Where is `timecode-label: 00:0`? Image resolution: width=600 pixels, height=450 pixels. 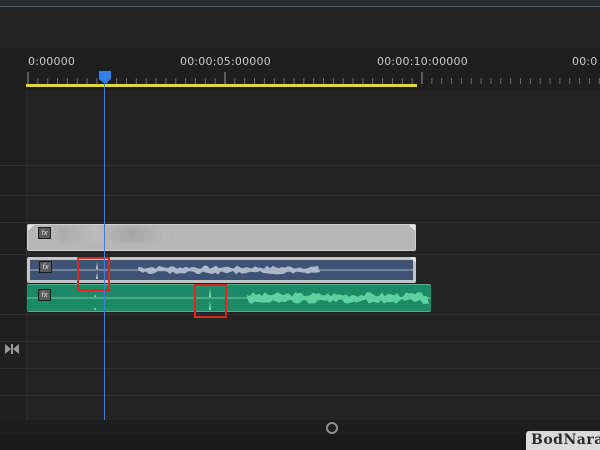 timecode-label: 00:0 is located at coordinates (585, 61).